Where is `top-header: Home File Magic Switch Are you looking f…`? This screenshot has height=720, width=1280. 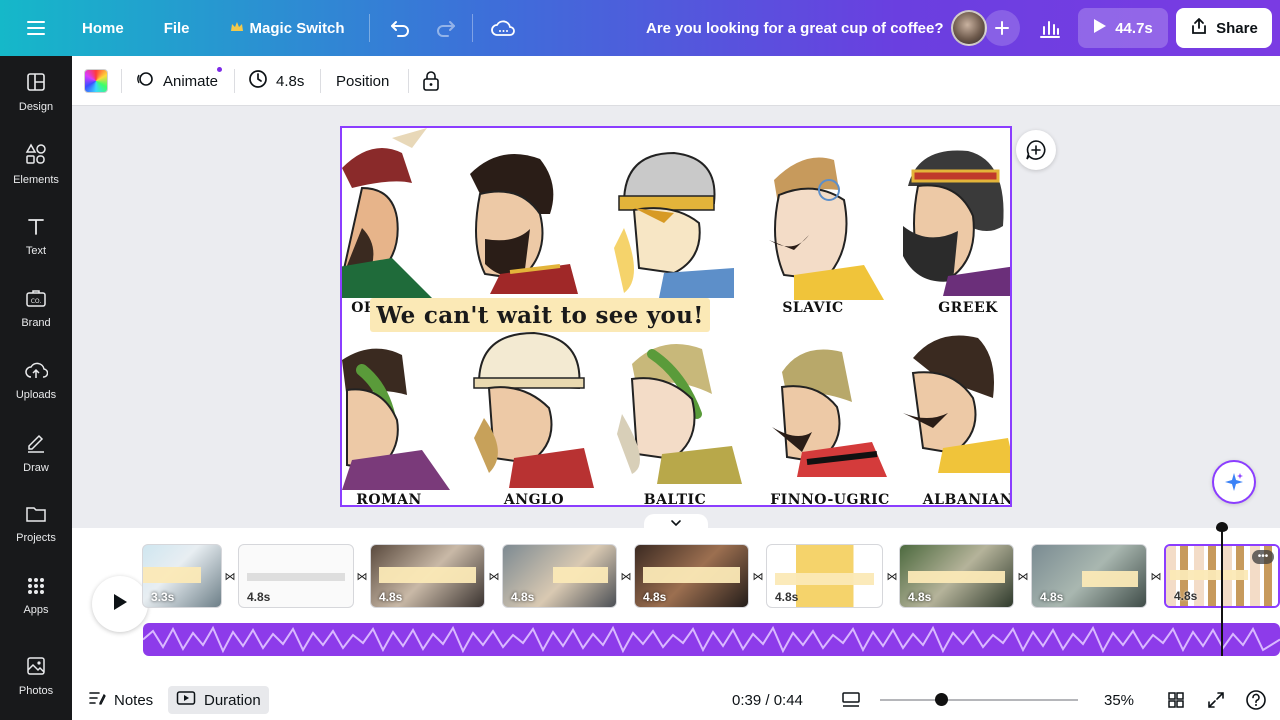
top-header: Home File Magic Switch Are you looking f… is located at coordinates (640, 28).